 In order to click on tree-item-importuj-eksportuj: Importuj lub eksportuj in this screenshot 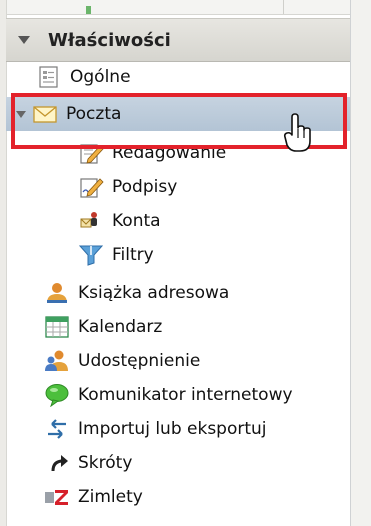, I will do `click(155, 429)`.